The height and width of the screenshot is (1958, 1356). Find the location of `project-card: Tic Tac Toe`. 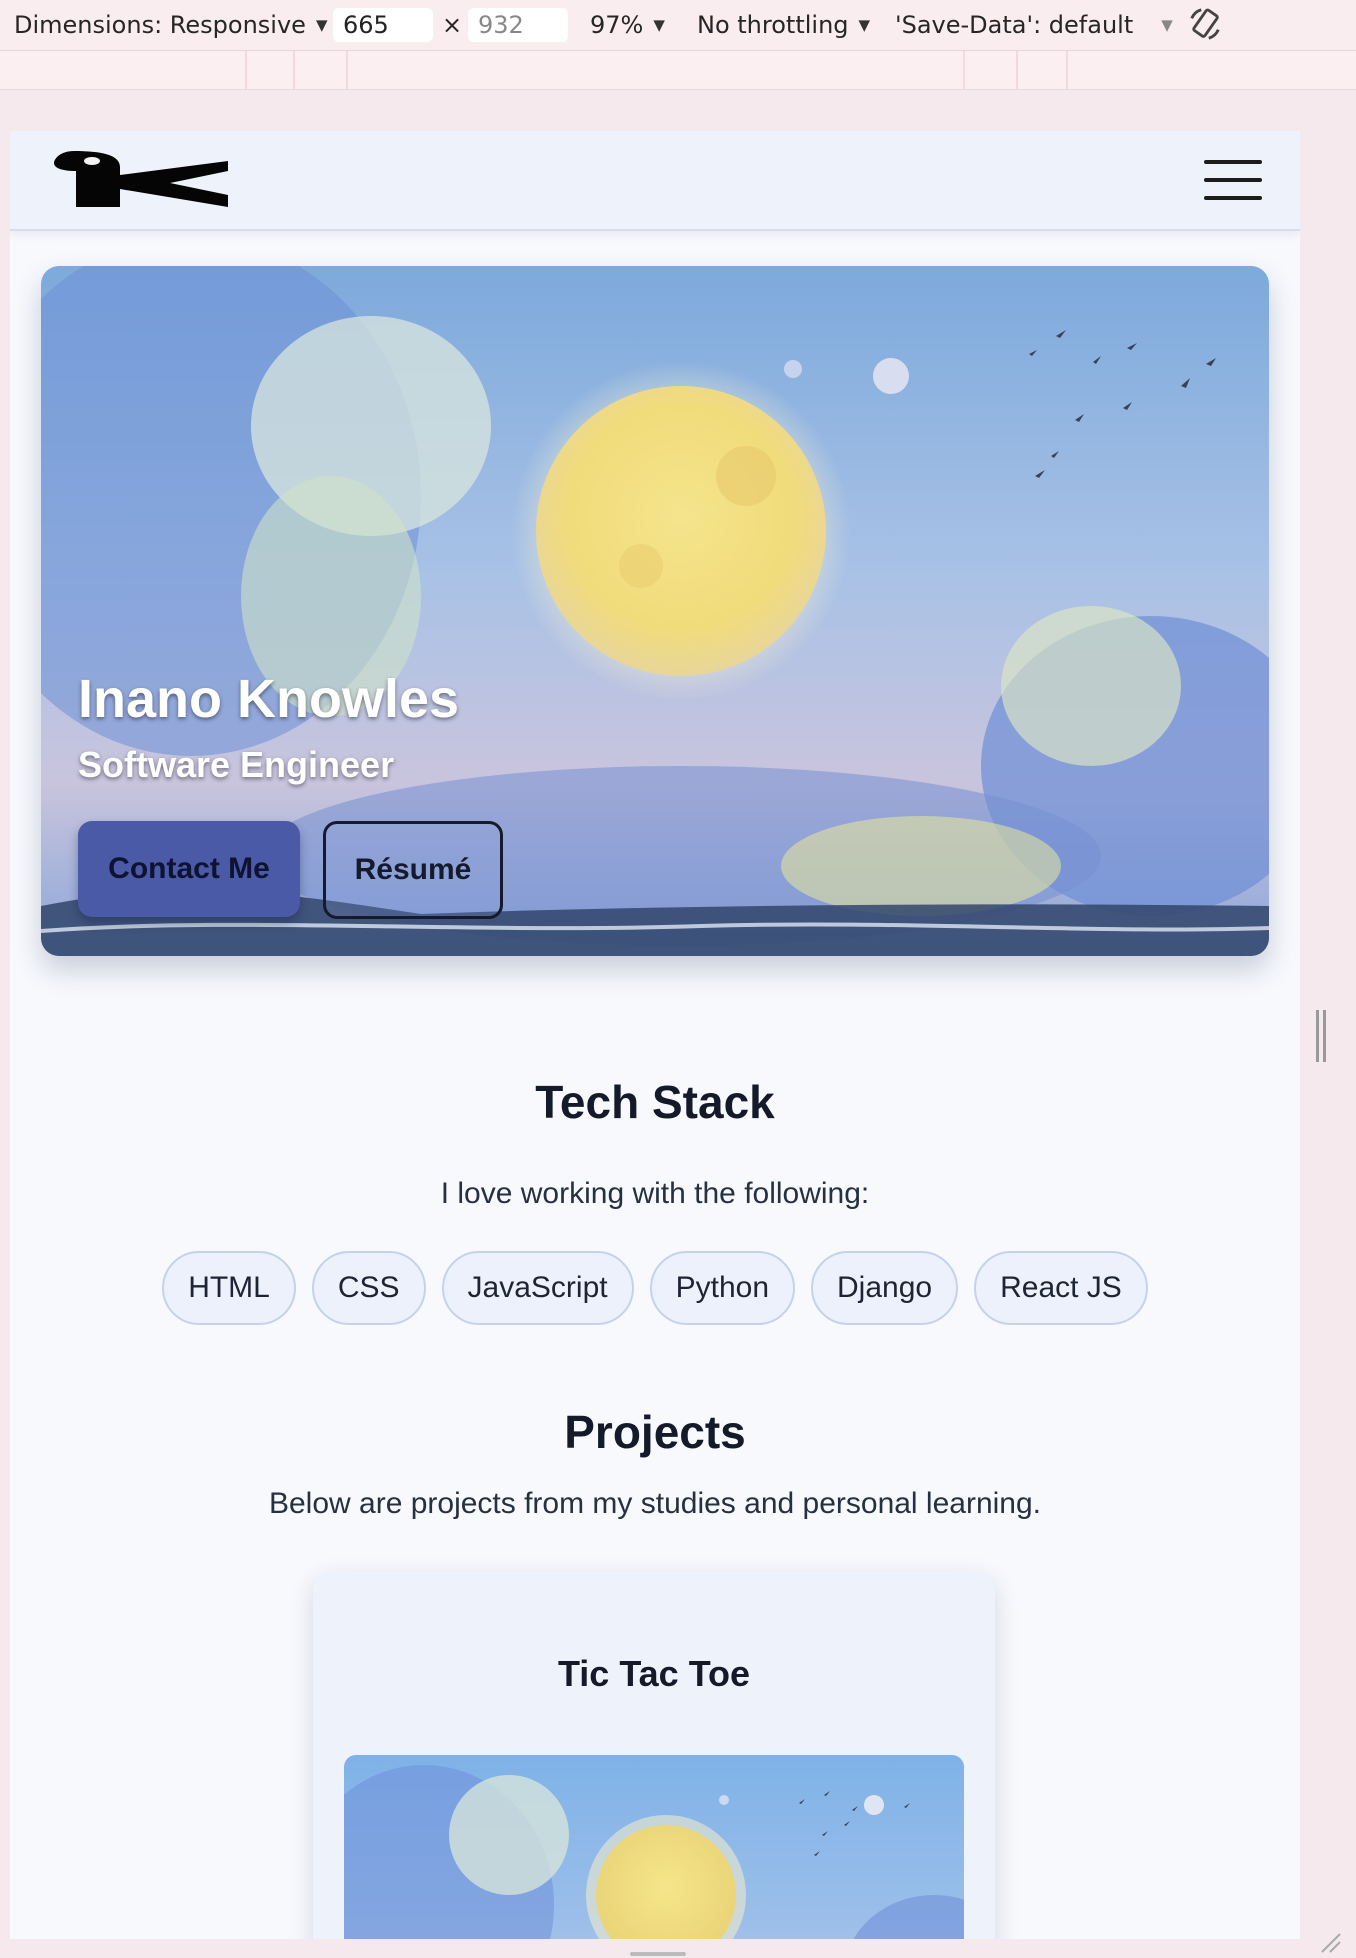

project-card: Tic Tac Toe is located at coordinates (654, 1755).